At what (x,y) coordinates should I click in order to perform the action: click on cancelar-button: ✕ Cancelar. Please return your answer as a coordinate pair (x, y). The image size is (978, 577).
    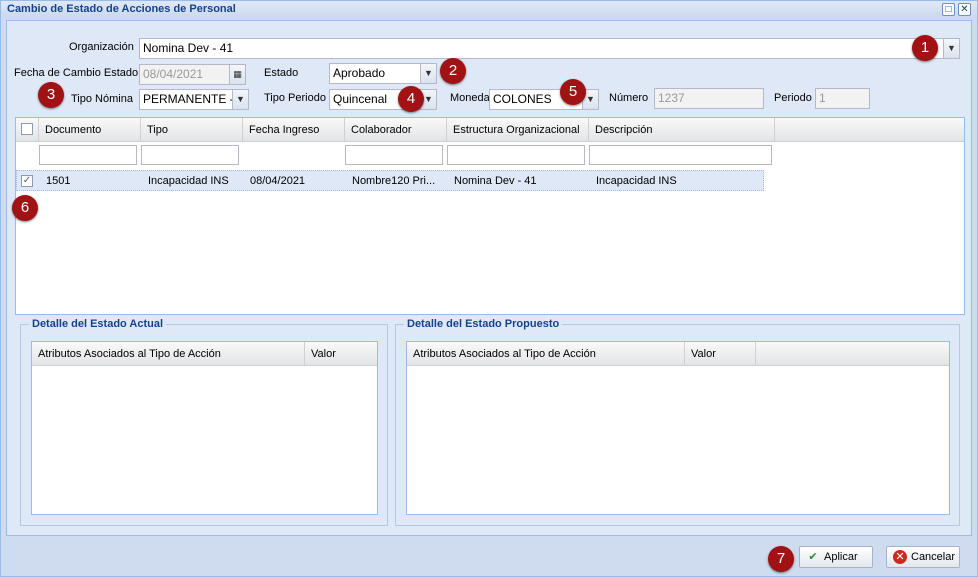
    Looking at the image, I should click on (923, 557).